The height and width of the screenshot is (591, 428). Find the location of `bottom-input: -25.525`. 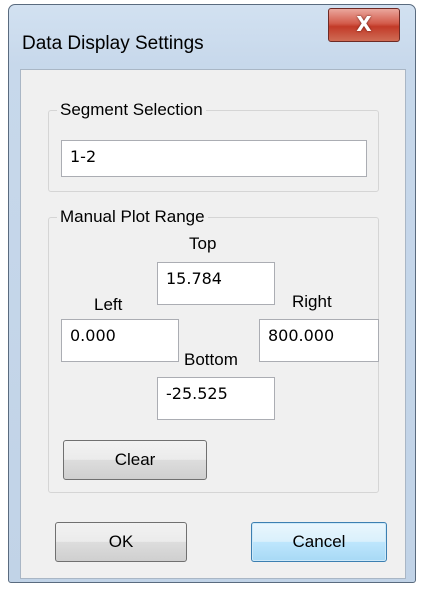

bottom-input: -25.525 is located at coordinates (216, 398).